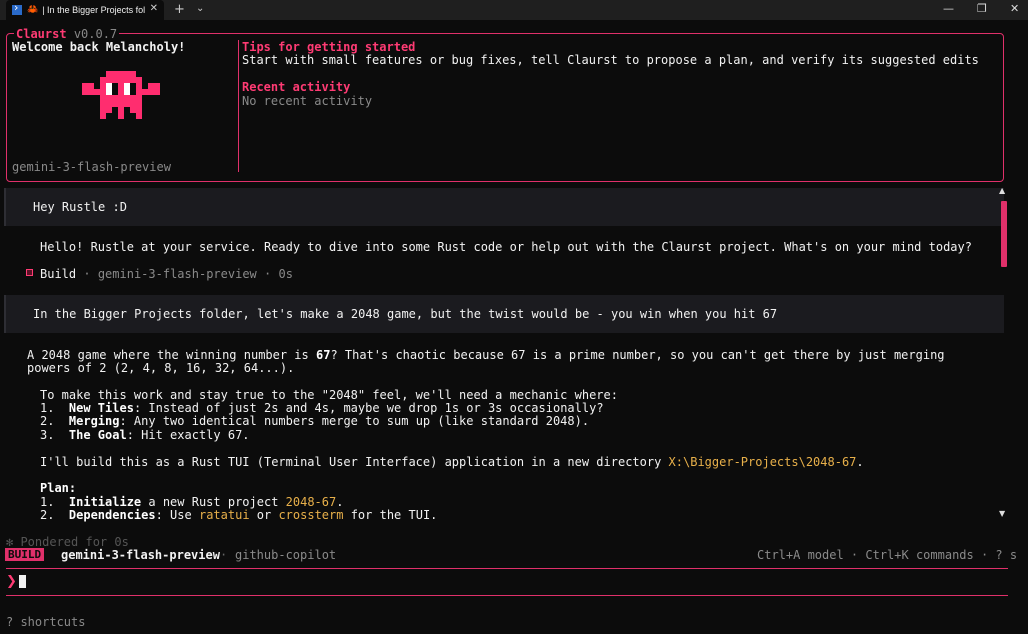 Image resolution: width=1028 pixels, height=634 pixels. Describe the element at coordinates (91, 167) in the screenshot. I see `welcome-model: gemini-3-flash-preview` at that location.